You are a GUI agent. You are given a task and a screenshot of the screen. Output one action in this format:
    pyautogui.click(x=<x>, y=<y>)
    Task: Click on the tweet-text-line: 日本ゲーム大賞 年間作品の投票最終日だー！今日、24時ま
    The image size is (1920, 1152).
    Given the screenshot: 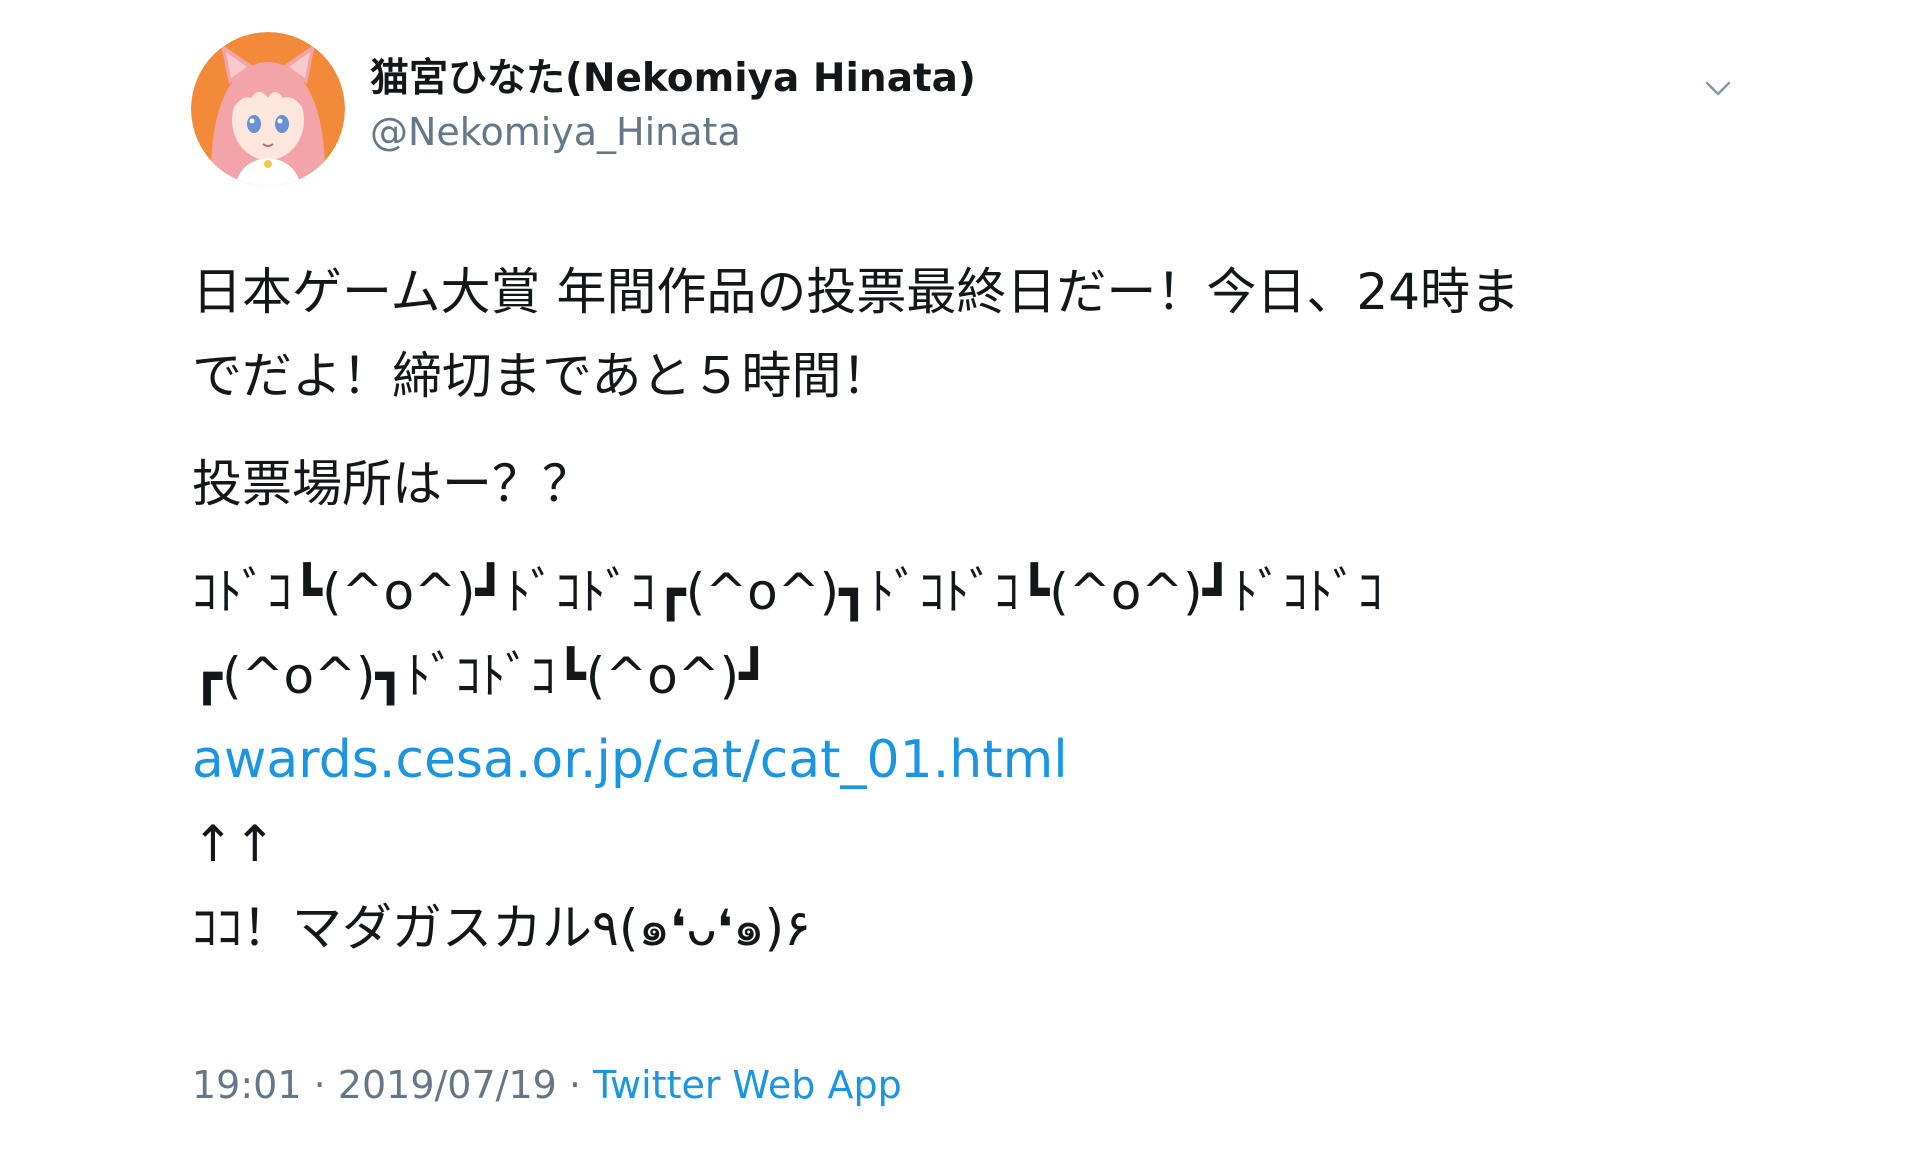 What is the action you would take?
    pyautogui.click(x=856, y=292)
    